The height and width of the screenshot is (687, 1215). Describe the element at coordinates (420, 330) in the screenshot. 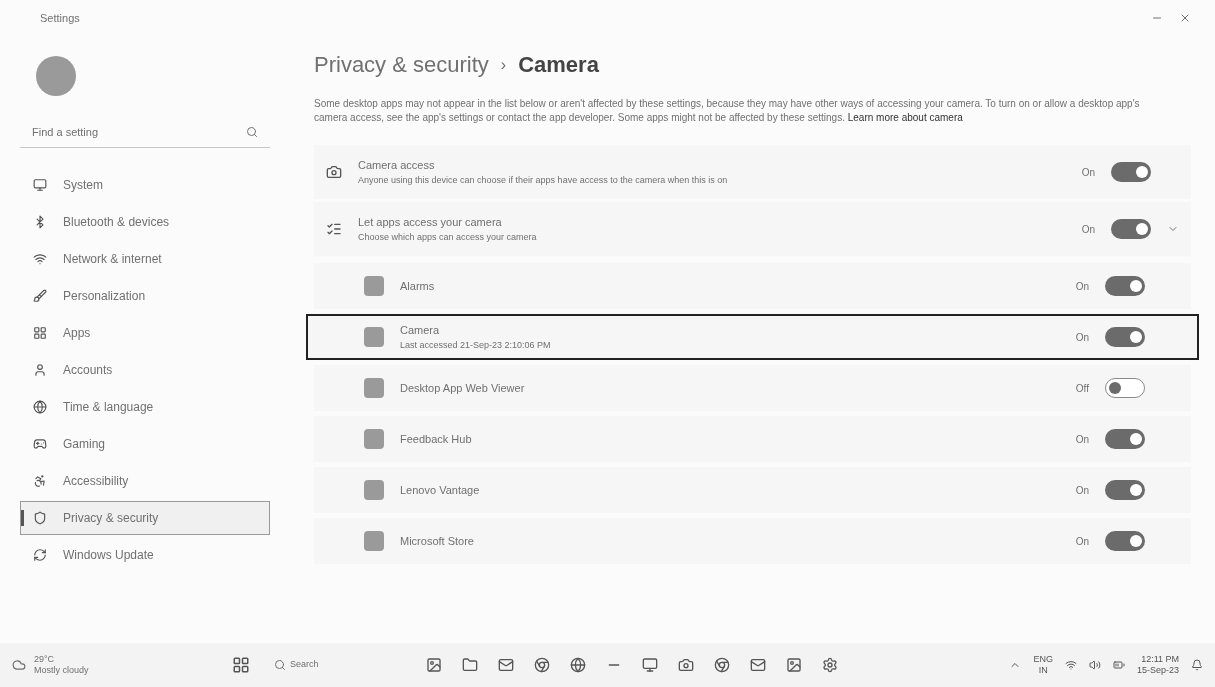

I see `app-name: Camera` at that location.